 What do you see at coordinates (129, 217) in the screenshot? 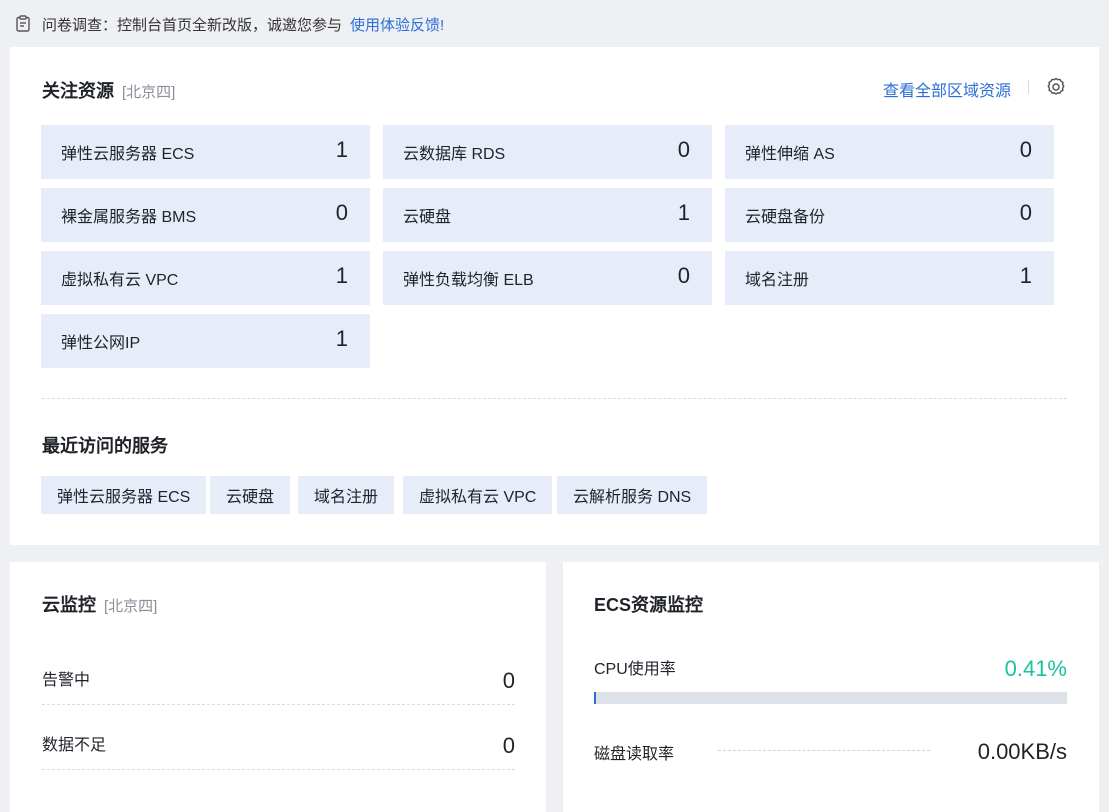
I see `tile-name: 裸金属服务器 BMS` at bounding box center [129, 217].